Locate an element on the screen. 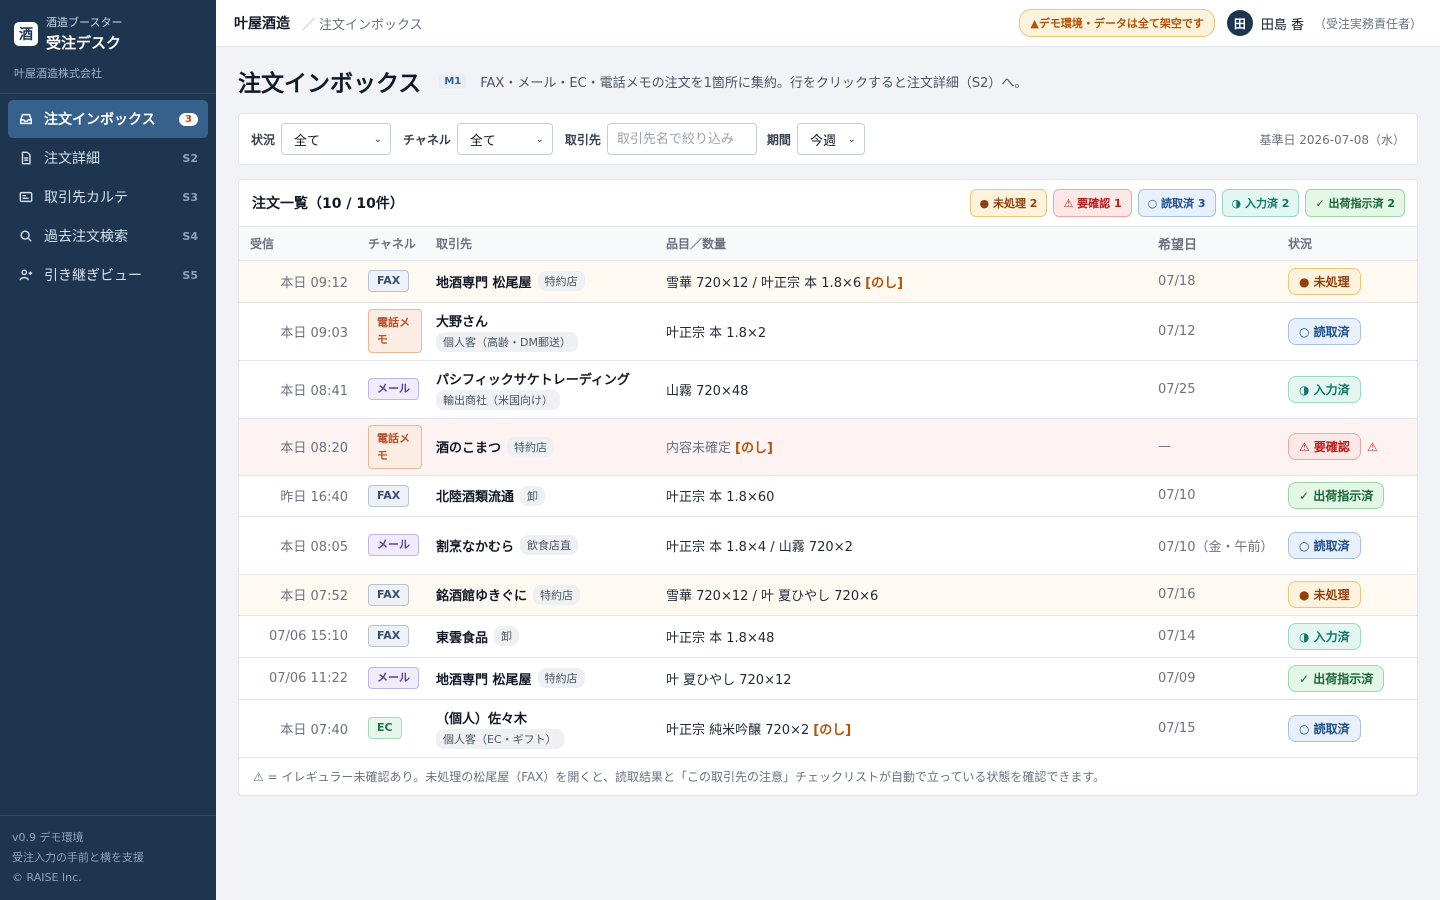 Image resolution: width=1440 pixels, height=900 pixels. desired-date: 07/09 is located at coordinates (1223, 678).